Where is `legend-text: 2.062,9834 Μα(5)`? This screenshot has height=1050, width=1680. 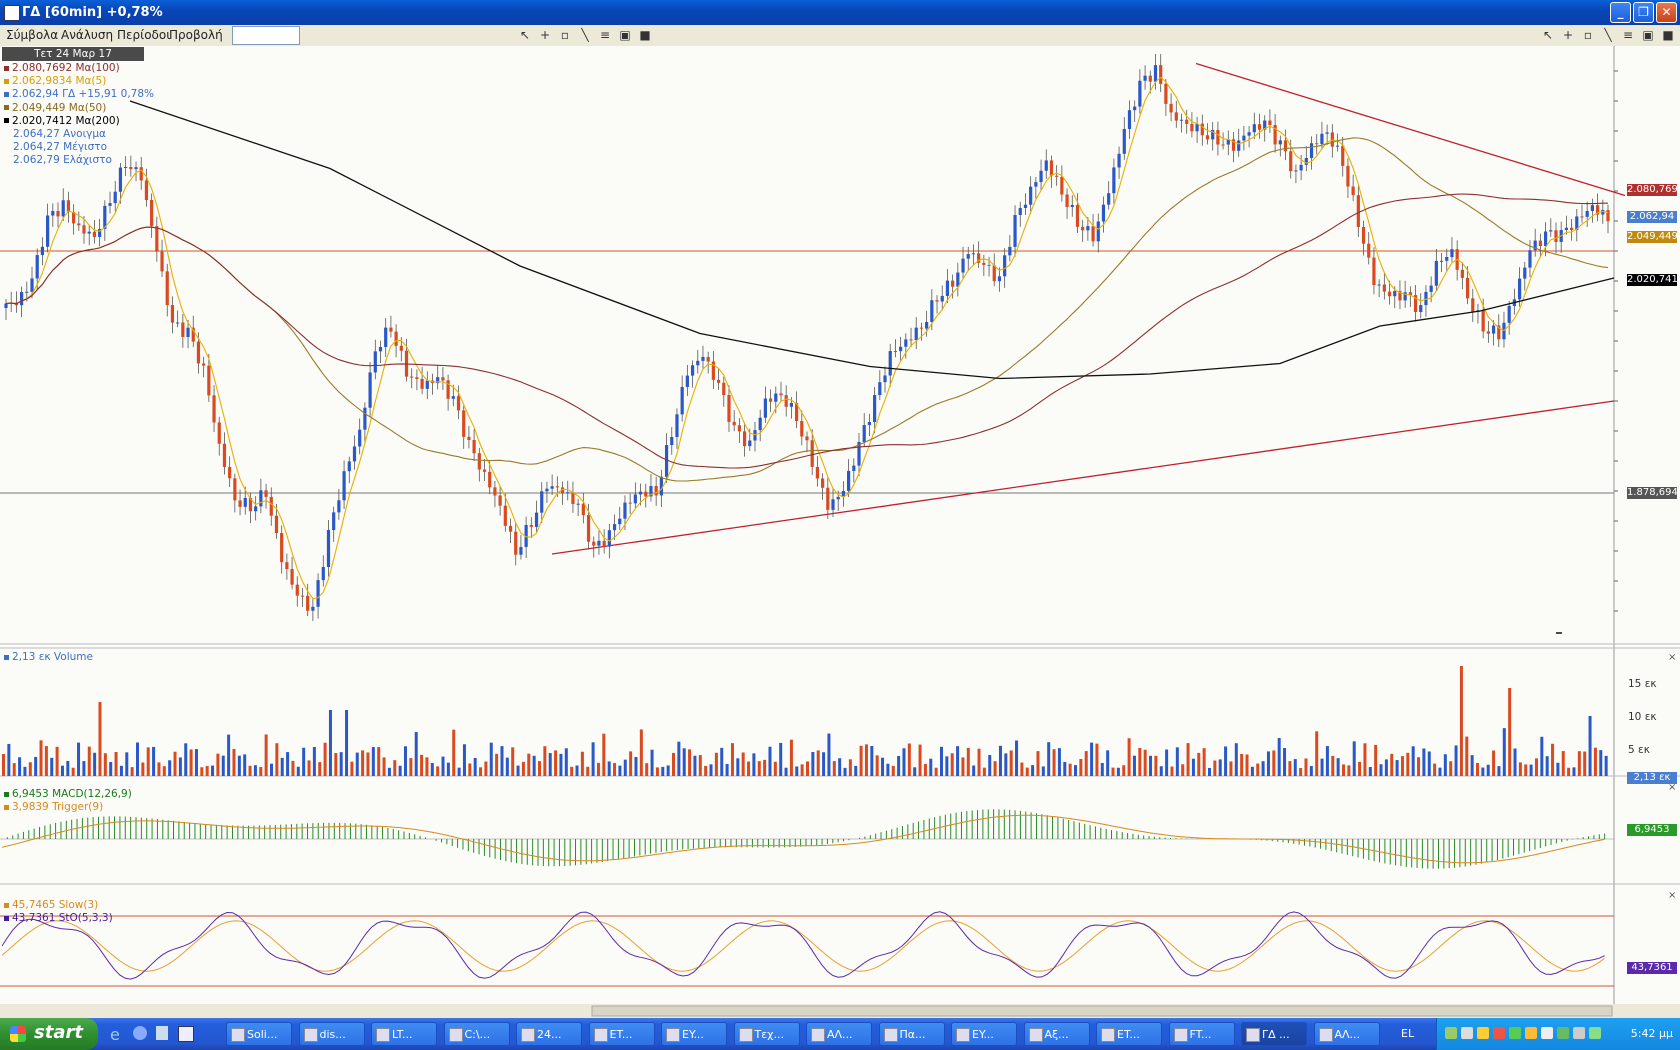
legend-text: 2.062,9834 Μα(5) is located at coordinates (59, 81).